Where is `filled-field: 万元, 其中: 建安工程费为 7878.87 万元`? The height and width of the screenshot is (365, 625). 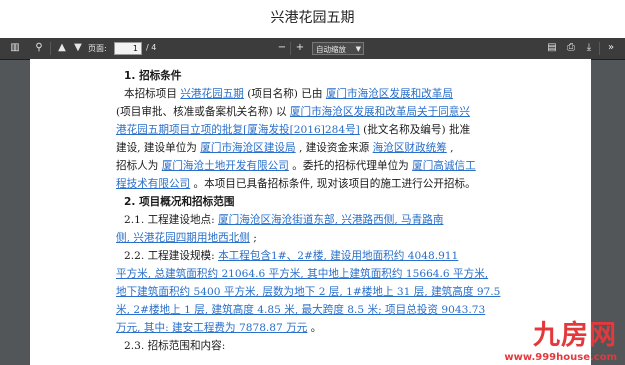
filled-field: 万元, 其中: 建安工程费为 7878.87 万元 is located at coordinates (212, 328).